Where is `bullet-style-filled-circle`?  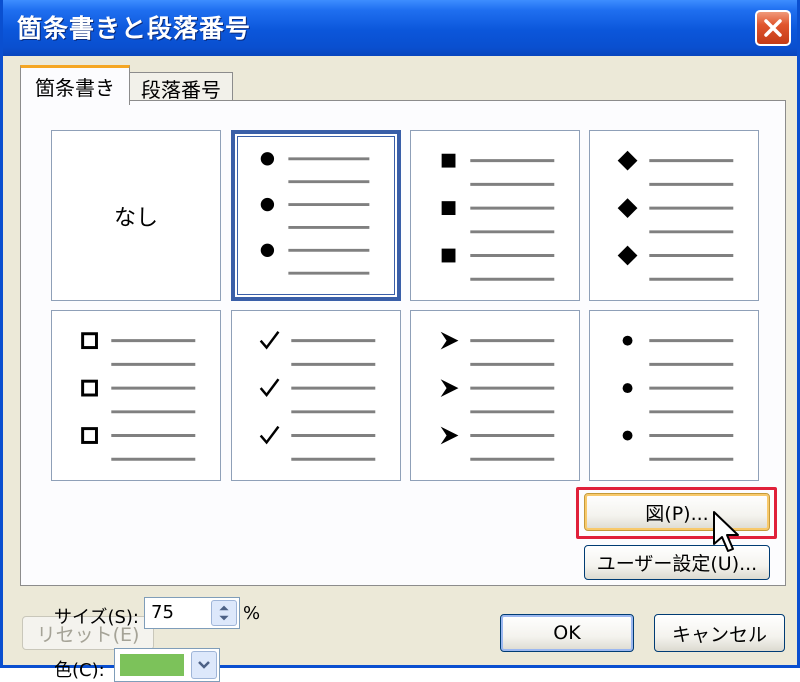
bullet-style-filled-circle is located at coordinates (316, 215).